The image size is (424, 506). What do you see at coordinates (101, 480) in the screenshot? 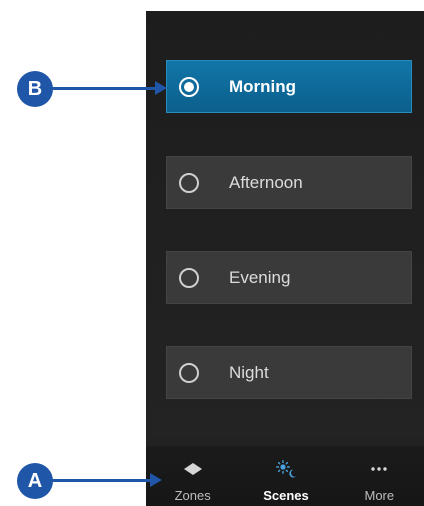
I see `callout-a-arrow-line` at bounding box center [101, 480].